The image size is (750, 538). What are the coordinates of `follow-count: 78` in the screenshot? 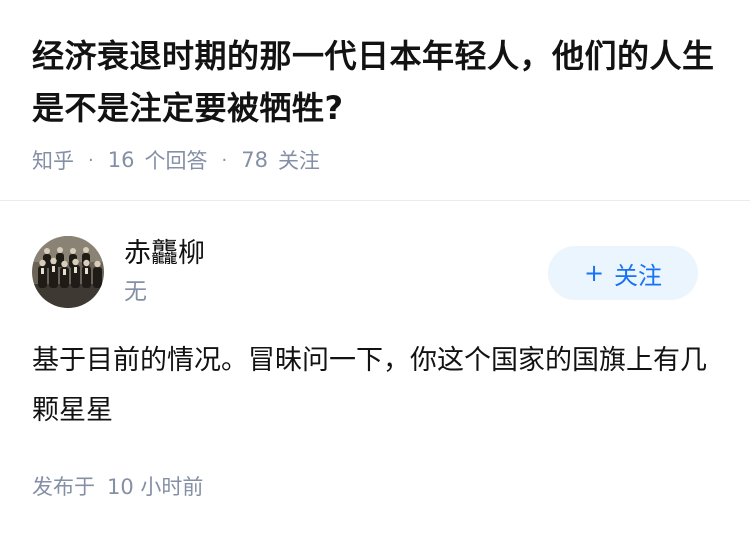 It's located at (254, 160).